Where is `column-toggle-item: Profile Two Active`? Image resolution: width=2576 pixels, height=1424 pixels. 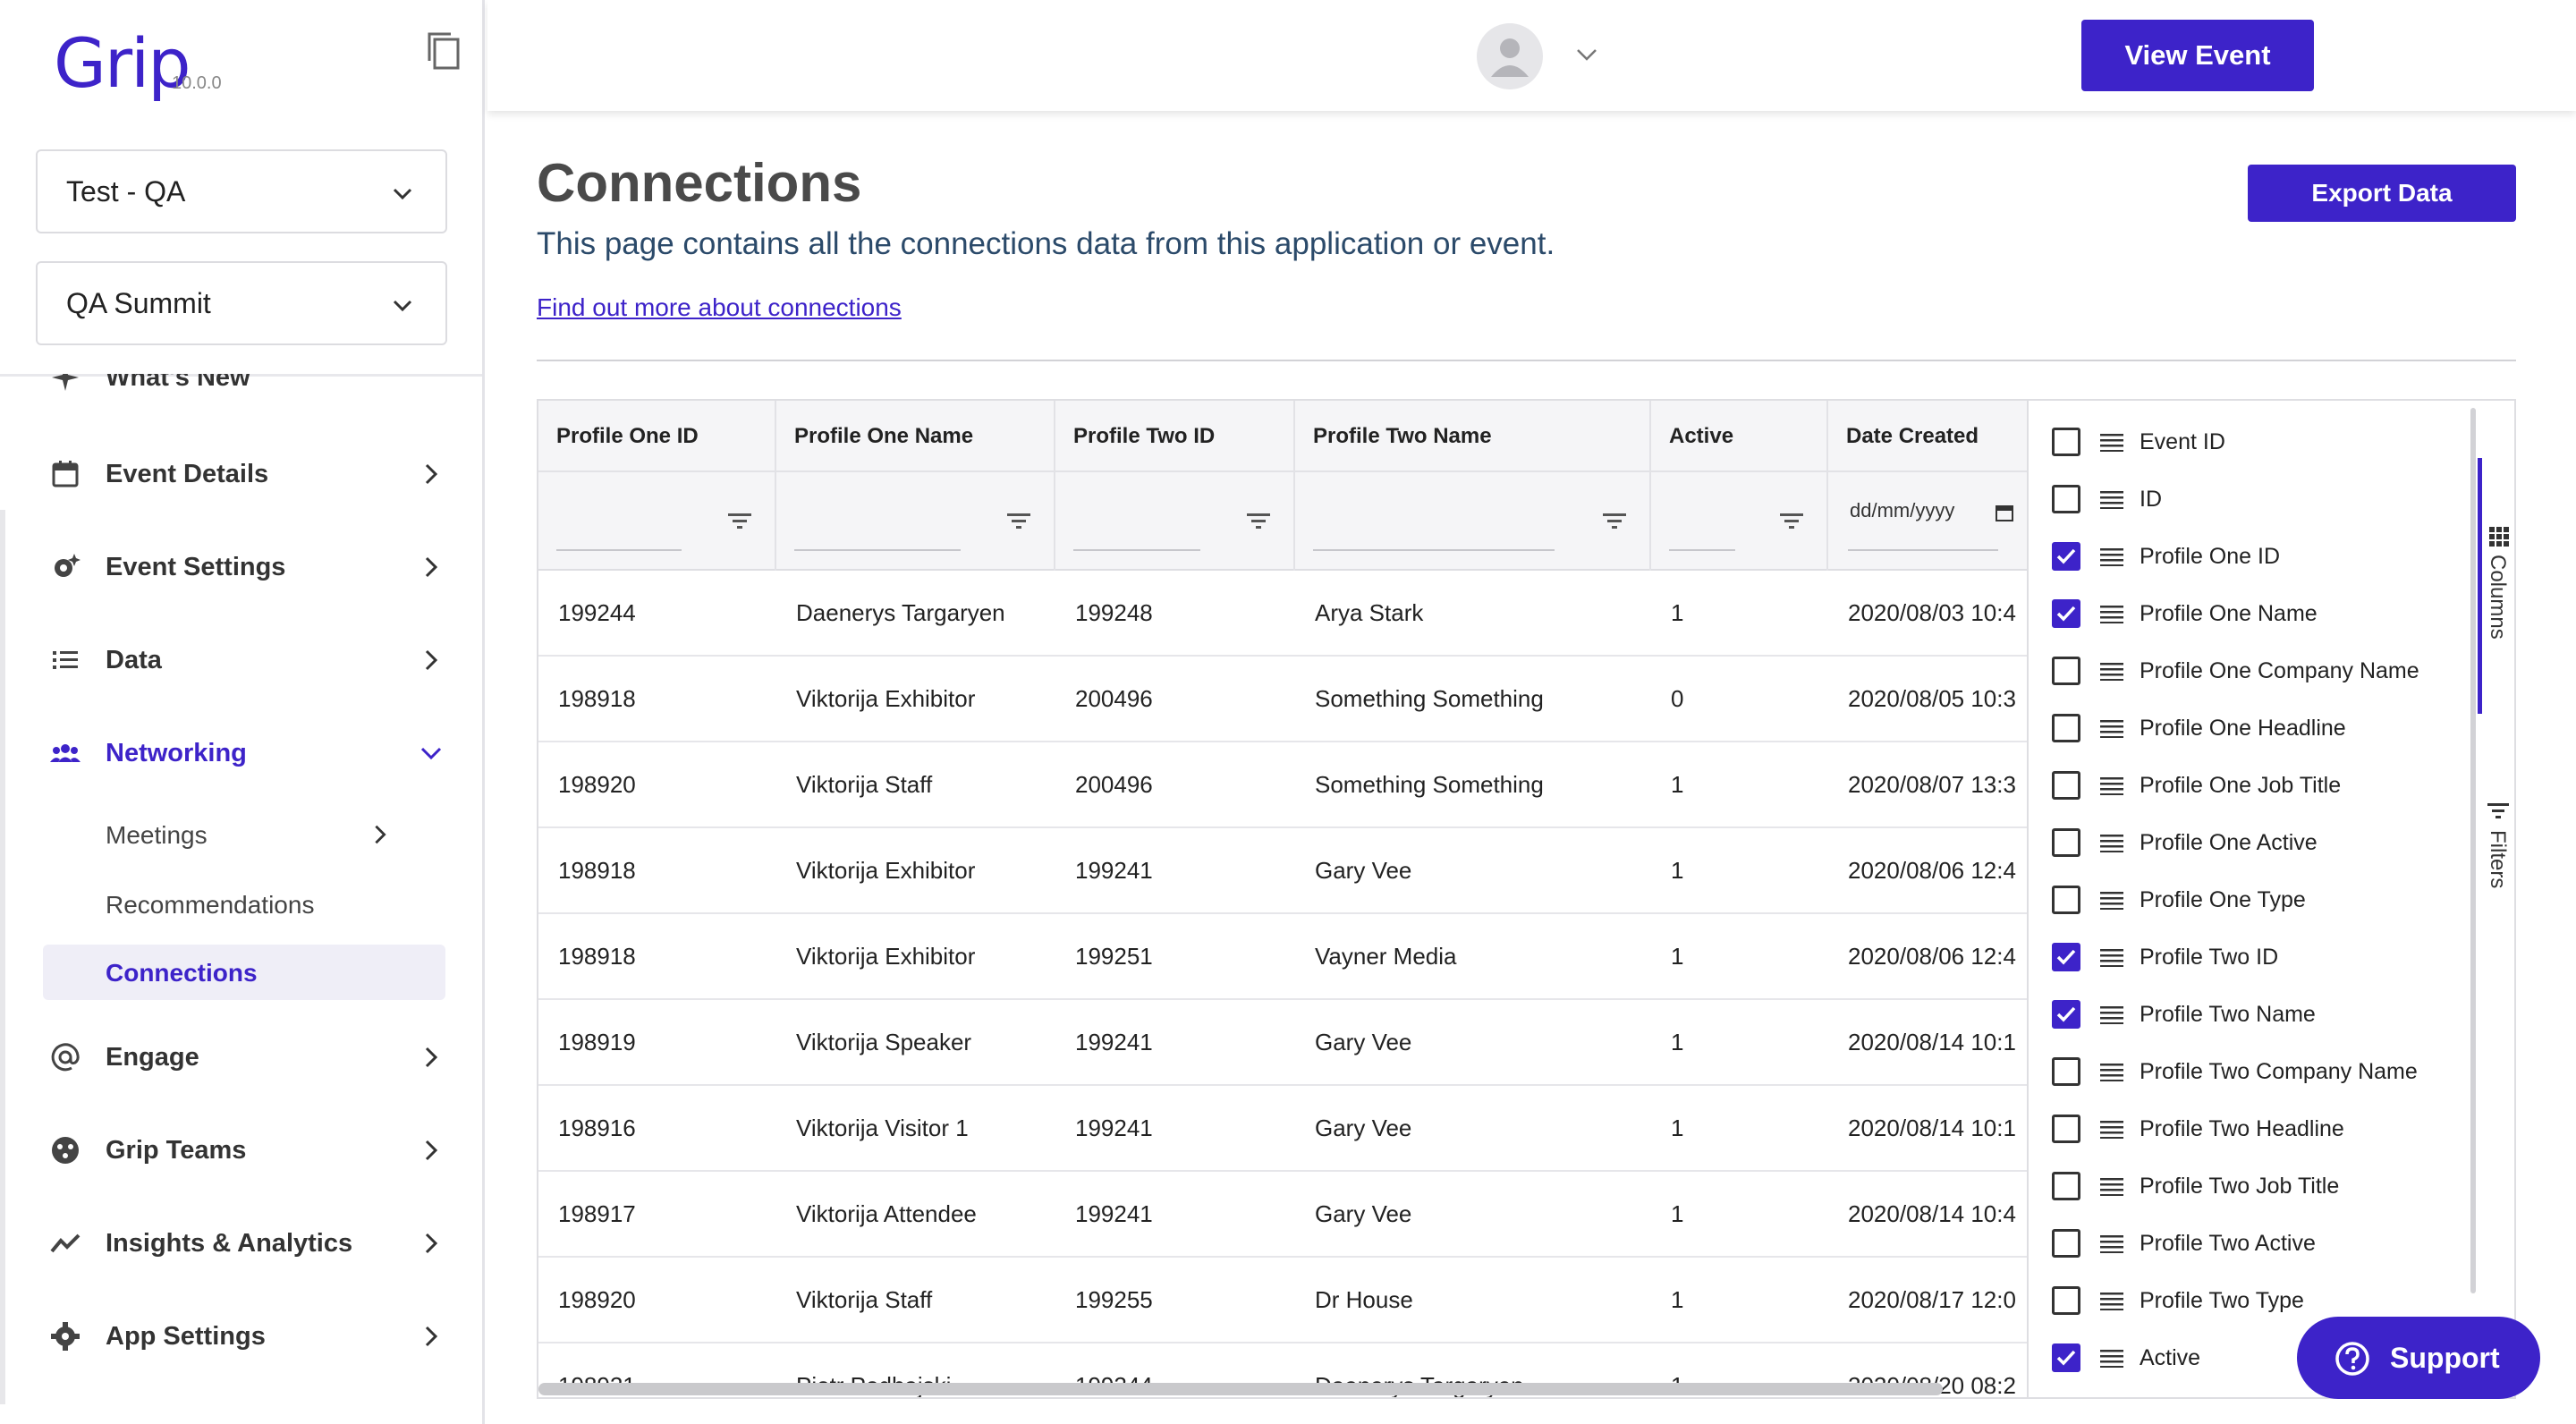 column-toggle-item: Profile Two Active is located at coordinates (2243, 1243).